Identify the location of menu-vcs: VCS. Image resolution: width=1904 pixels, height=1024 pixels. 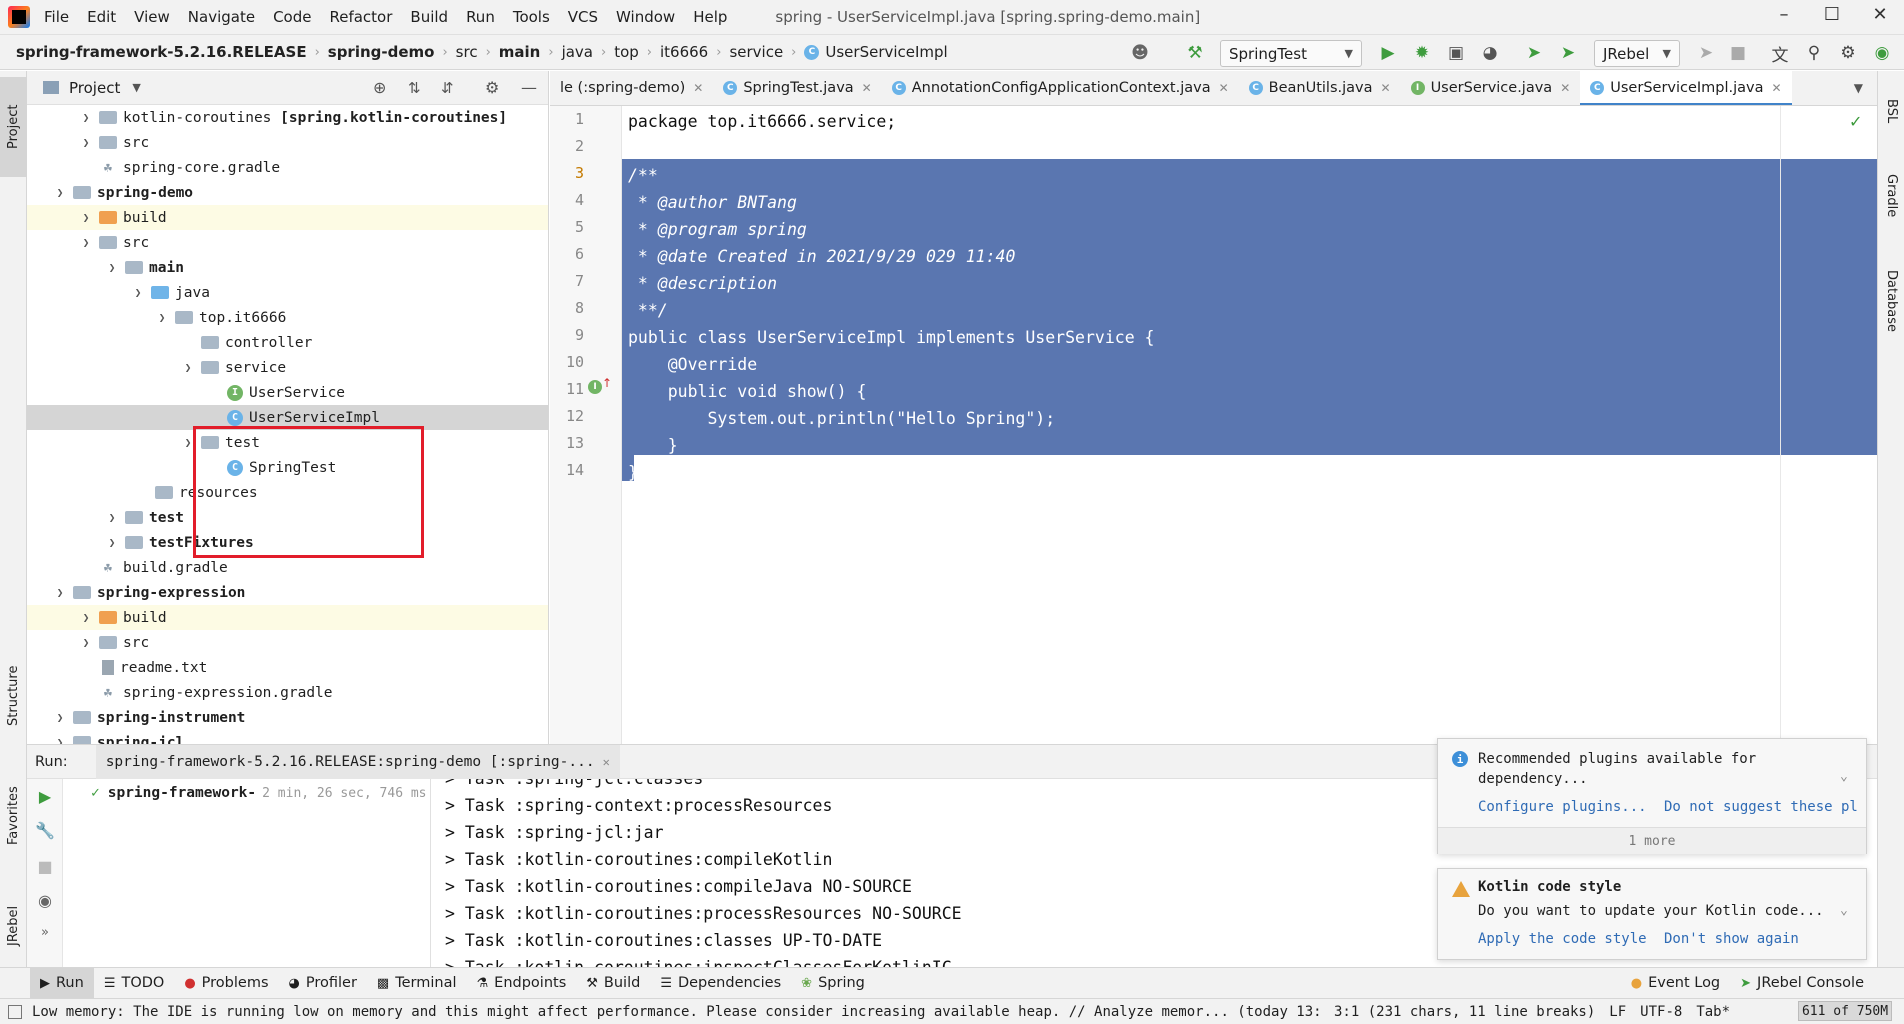
(583, 17).